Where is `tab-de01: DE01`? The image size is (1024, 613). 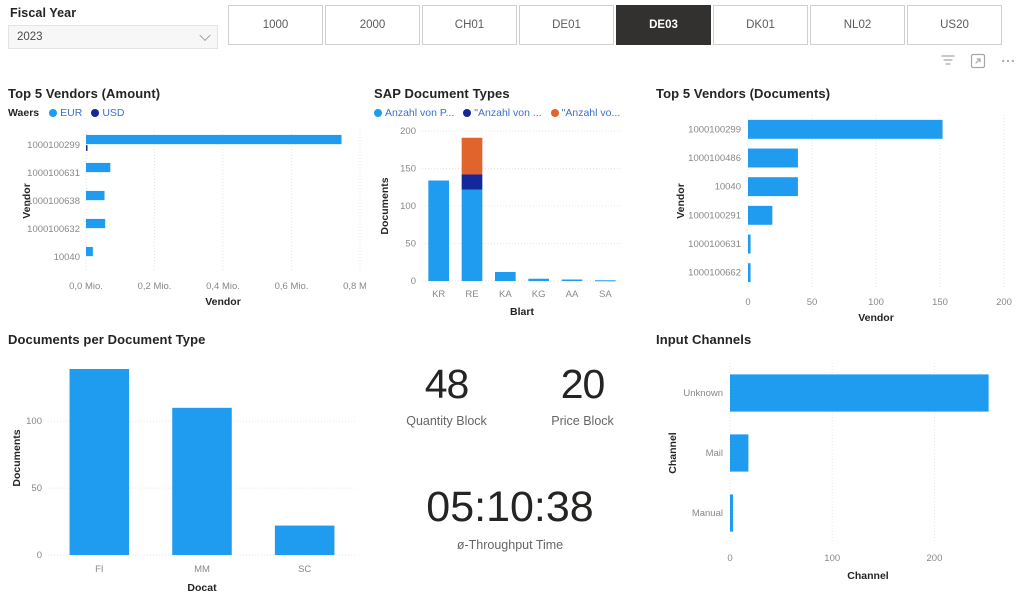
tab-de01: DE01 is located at coordinates (566, 25).